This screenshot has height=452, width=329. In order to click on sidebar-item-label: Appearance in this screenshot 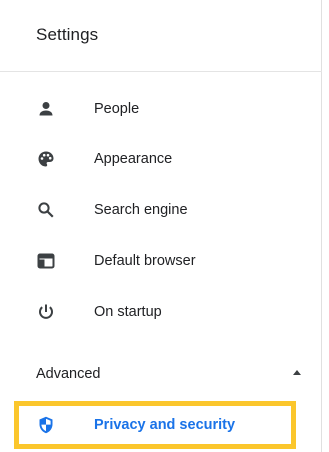, I will do `click(133, 159)`.